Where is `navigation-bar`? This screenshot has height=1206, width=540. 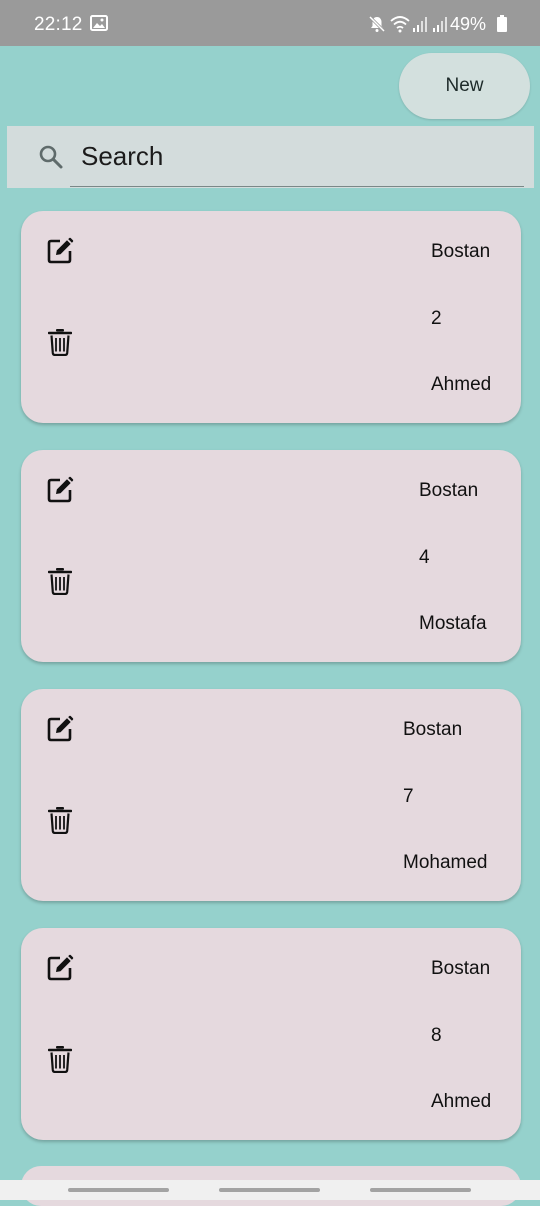
navigation-bar is located at coordinates (270, 1190).